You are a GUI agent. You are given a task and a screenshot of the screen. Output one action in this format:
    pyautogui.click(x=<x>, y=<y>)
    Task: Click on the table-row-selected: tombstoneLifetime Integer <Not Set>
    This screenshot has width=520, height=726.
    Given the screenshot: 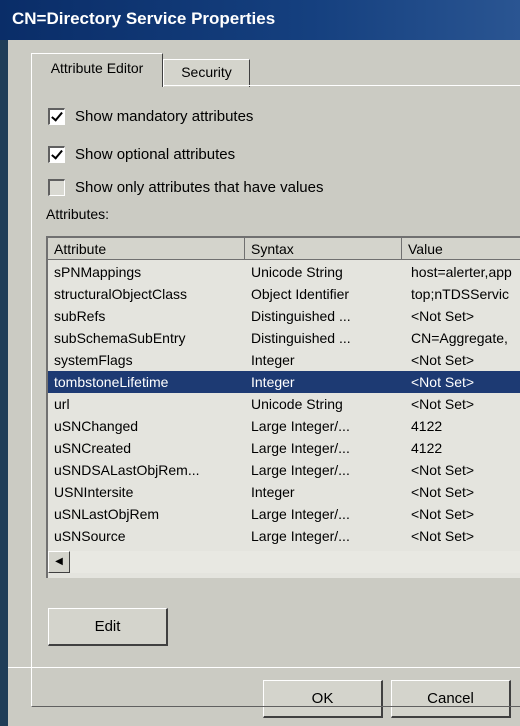 What is the action you would take?
    pyautogui.click(x=284, y=382)
    